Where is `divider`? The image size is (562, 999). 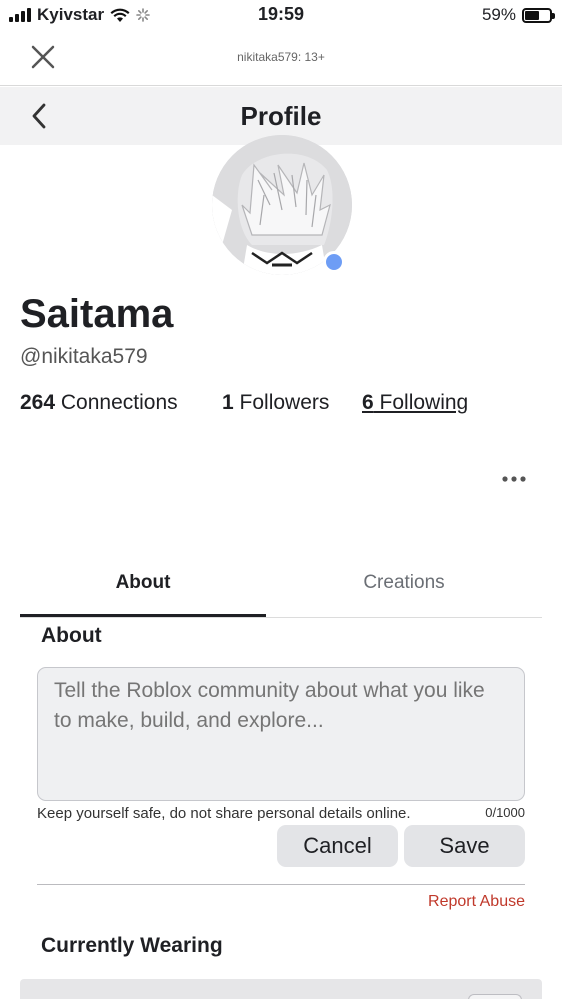
divider is located at coordinates (281, 884).